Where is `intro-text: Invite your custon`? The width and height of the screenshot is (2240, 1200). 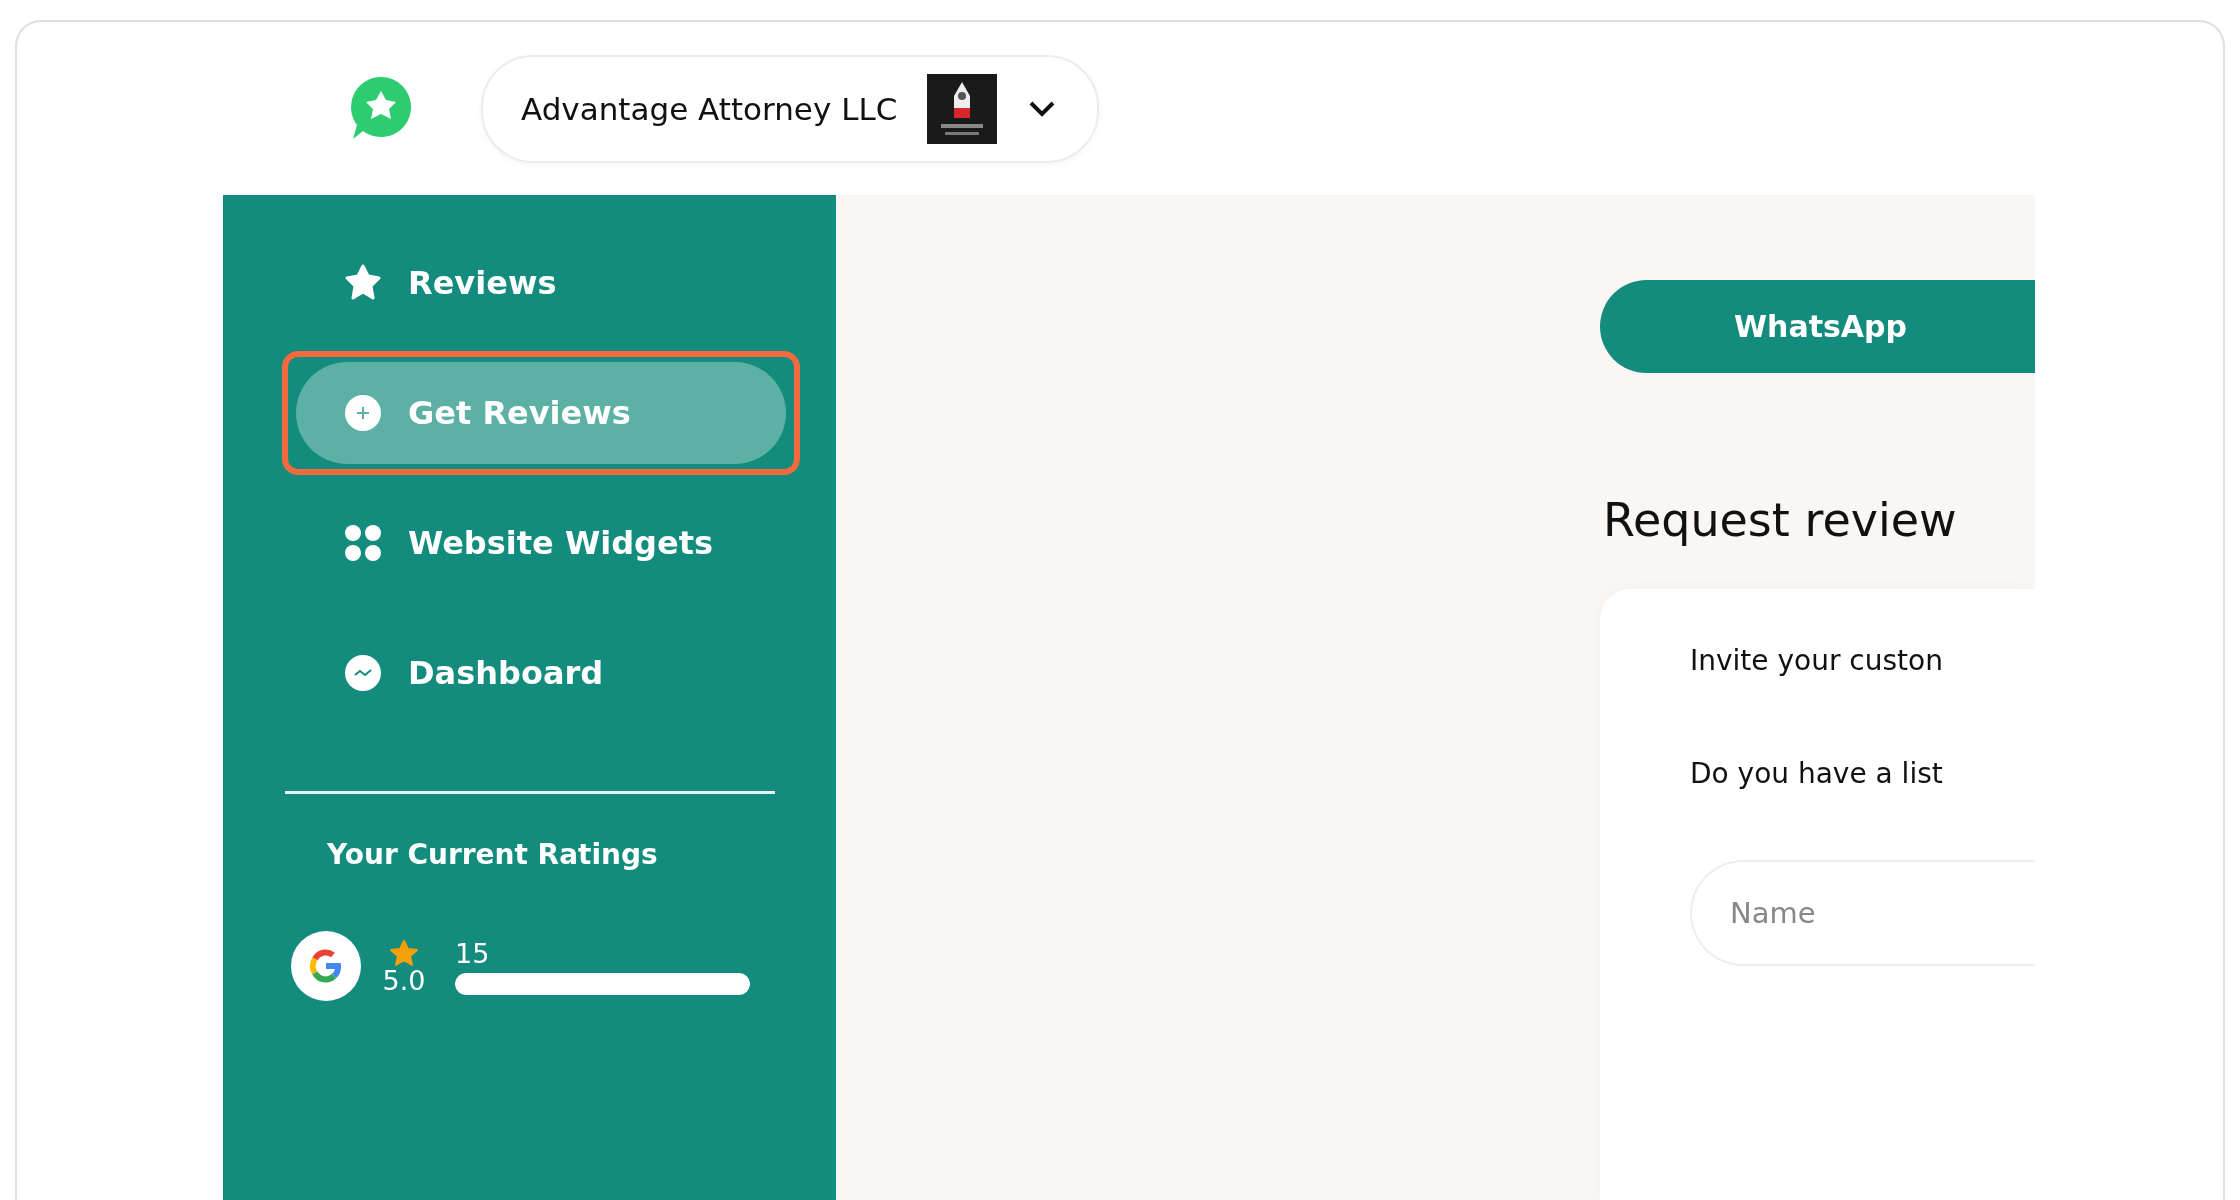 intro-text: Invite your custon is located at coordinates (1817, 660).